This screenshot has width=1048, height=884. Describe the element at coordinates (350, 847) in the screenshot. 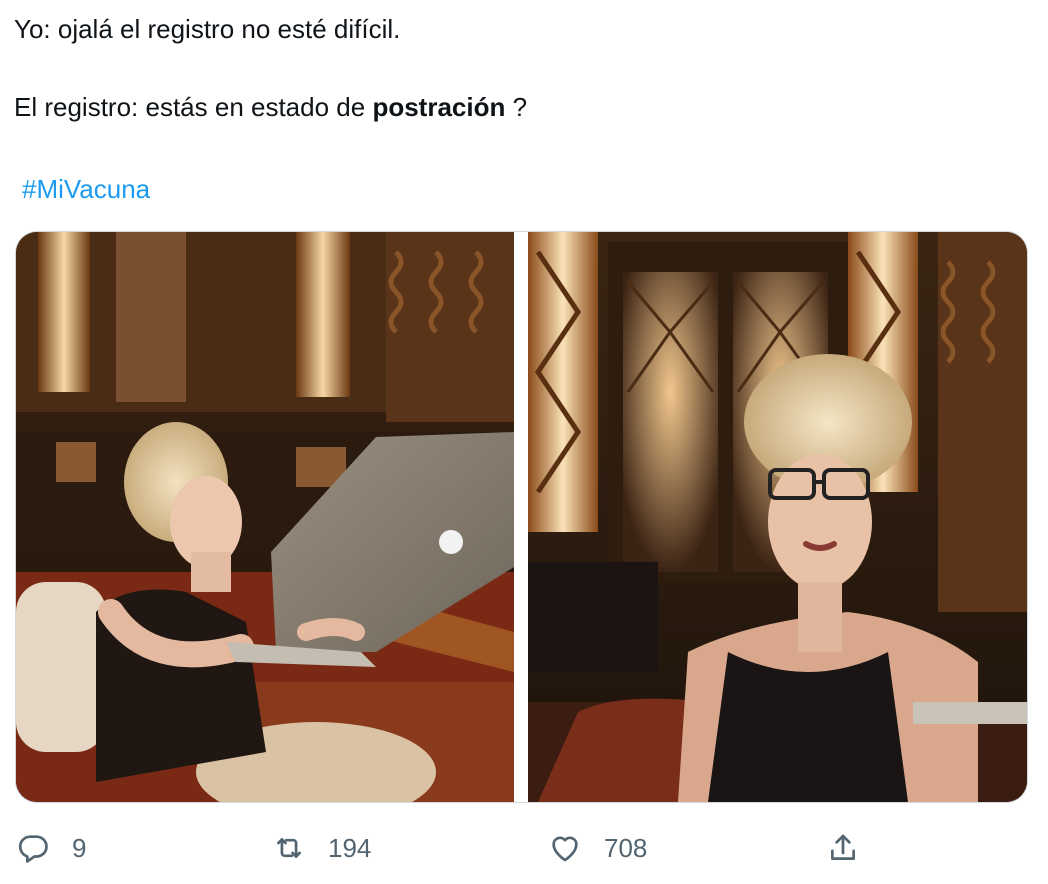

I see `retweet-count: 194` at that location.